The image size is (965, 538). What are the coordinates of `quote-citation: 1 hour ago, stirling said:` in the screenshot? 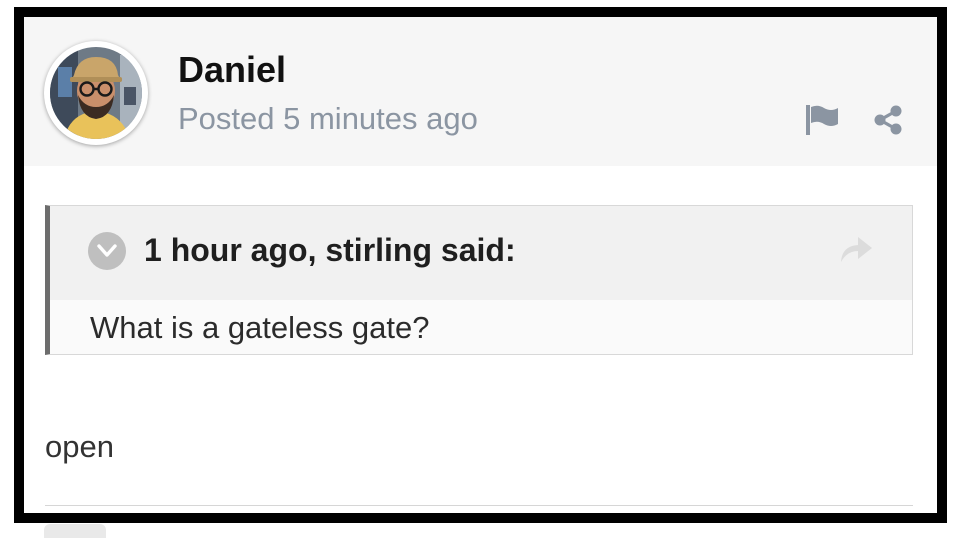 It's located at (330, 250).